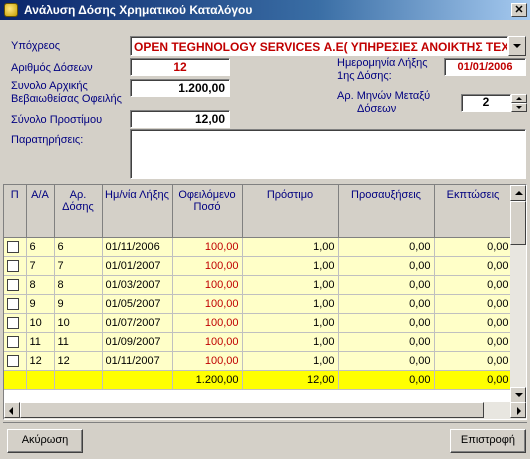  I want to click on cell-due-date: 01/09/2007, so click(137, 342).